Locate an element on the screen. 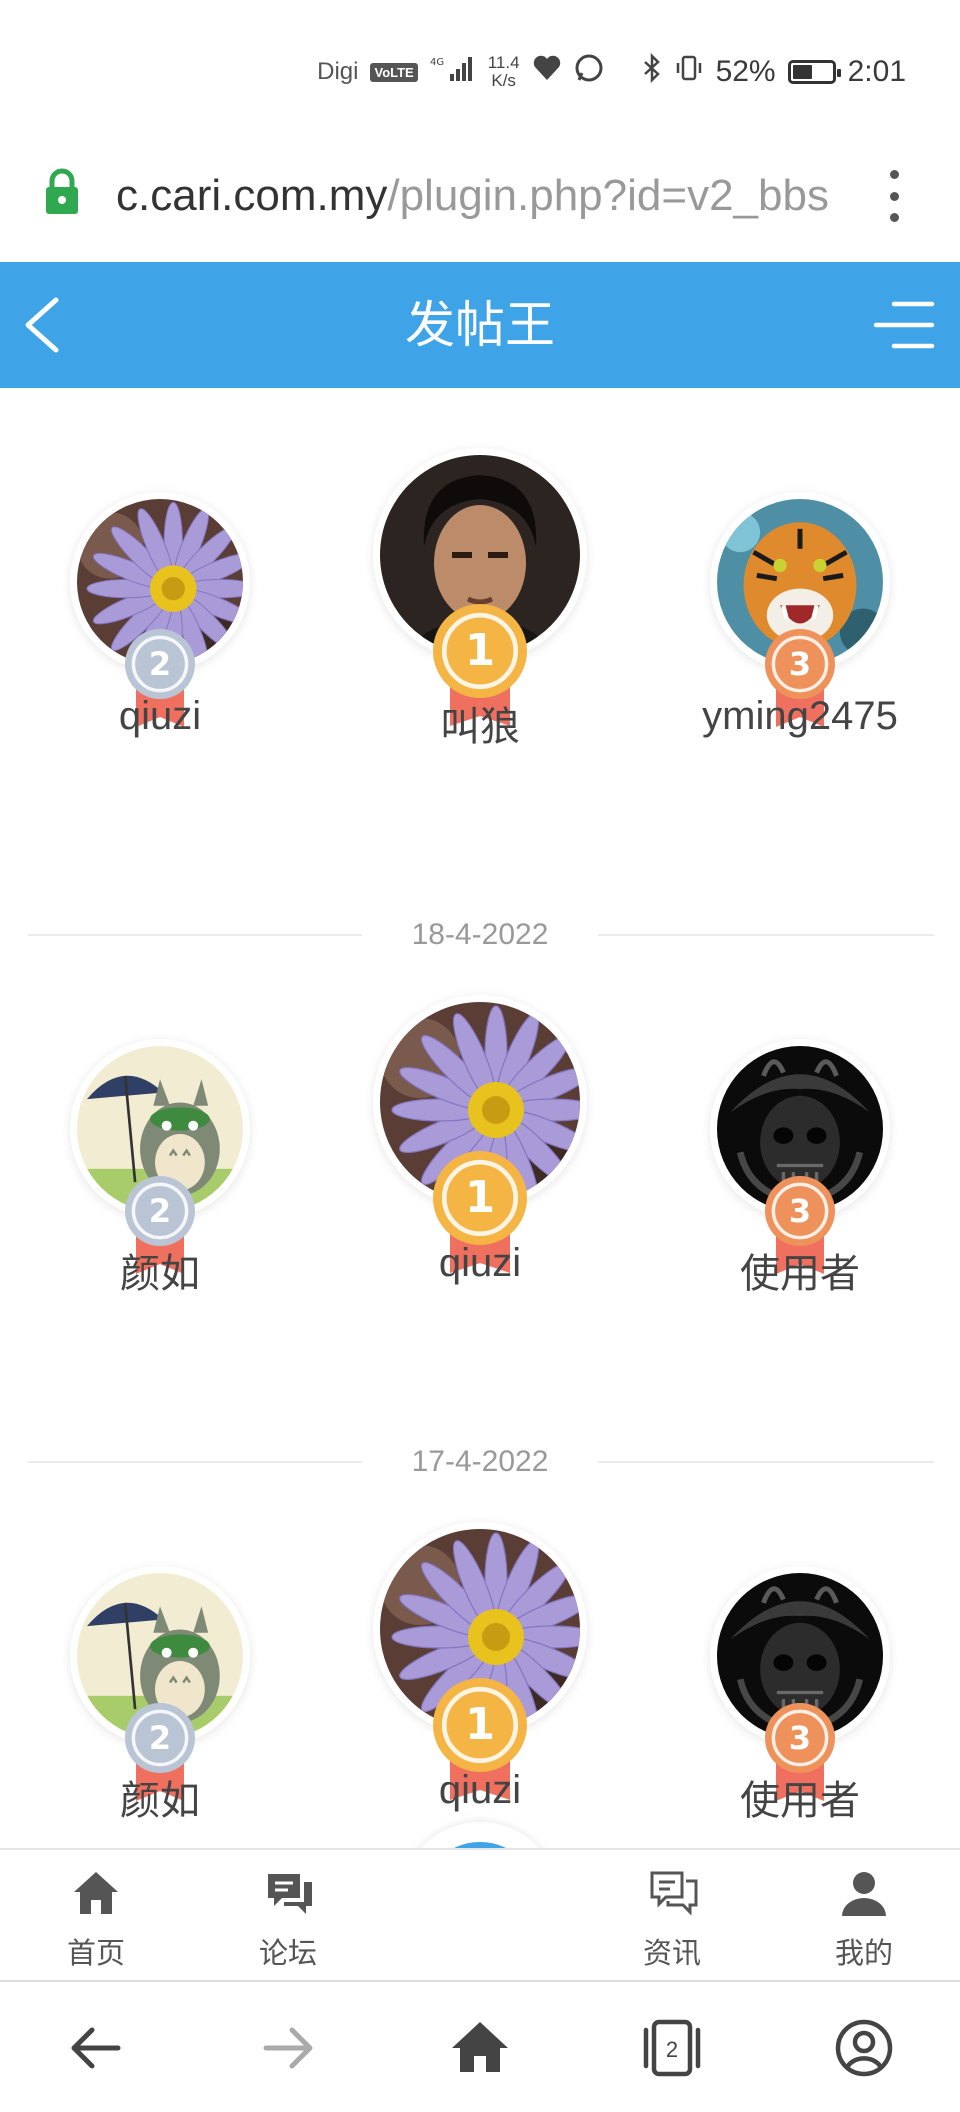 This screenshot has height=2112, width=960. page-title: 发帖王 is located at coordinates (480, 325).